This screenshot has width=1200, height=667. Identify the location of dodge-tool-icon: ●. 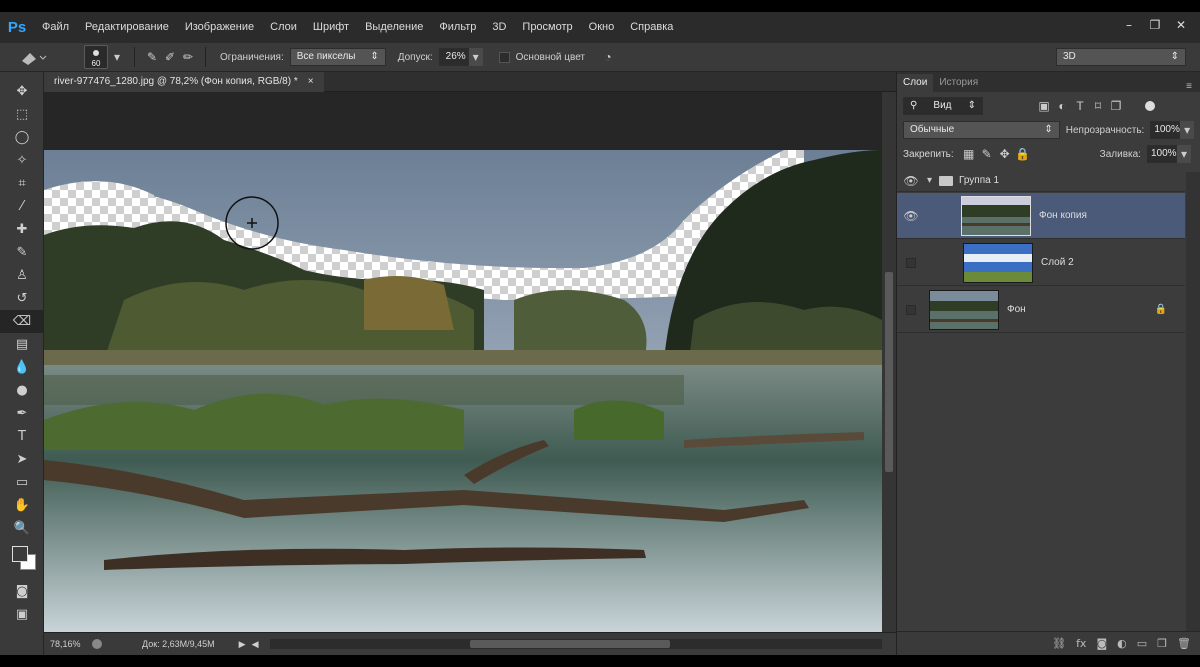
(22, 390).